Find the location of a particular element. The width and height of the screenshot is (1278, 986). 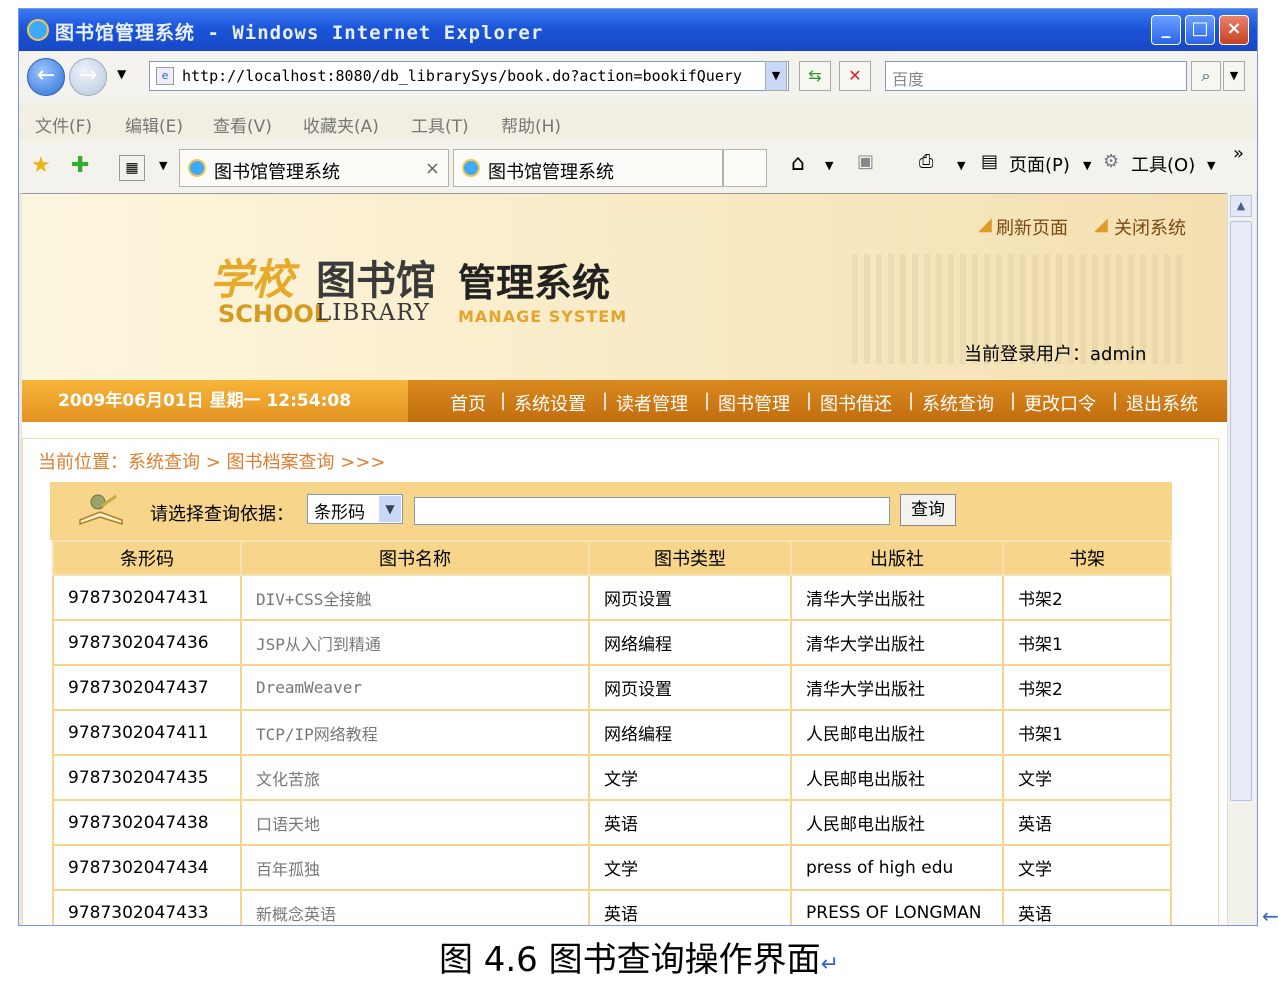

nav-book-management: 图书管理 is located at coordinates (754, 403).